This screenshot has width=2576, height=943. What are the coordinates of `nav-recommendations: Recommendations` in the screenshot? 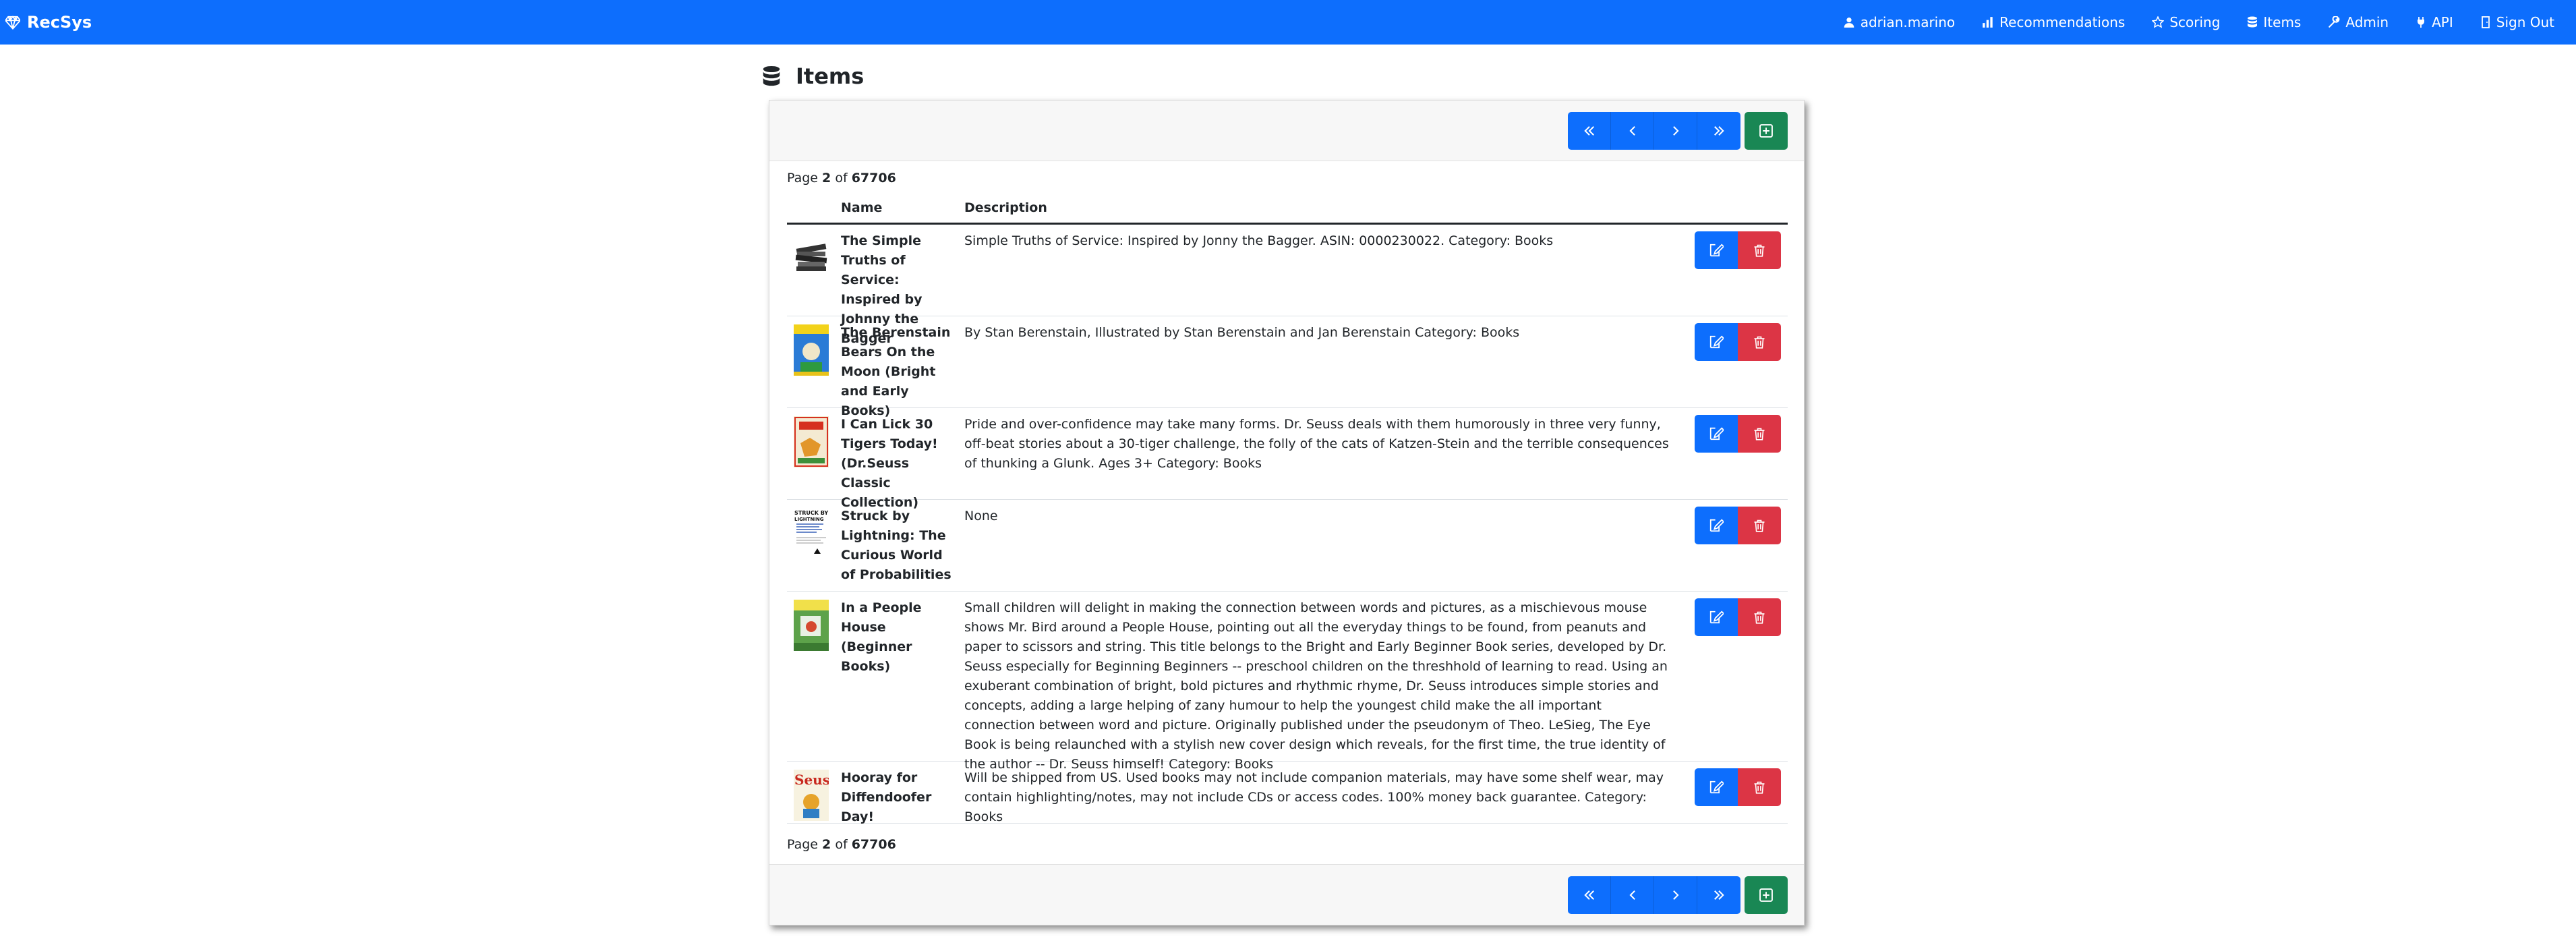 It's located at (2053, 22).